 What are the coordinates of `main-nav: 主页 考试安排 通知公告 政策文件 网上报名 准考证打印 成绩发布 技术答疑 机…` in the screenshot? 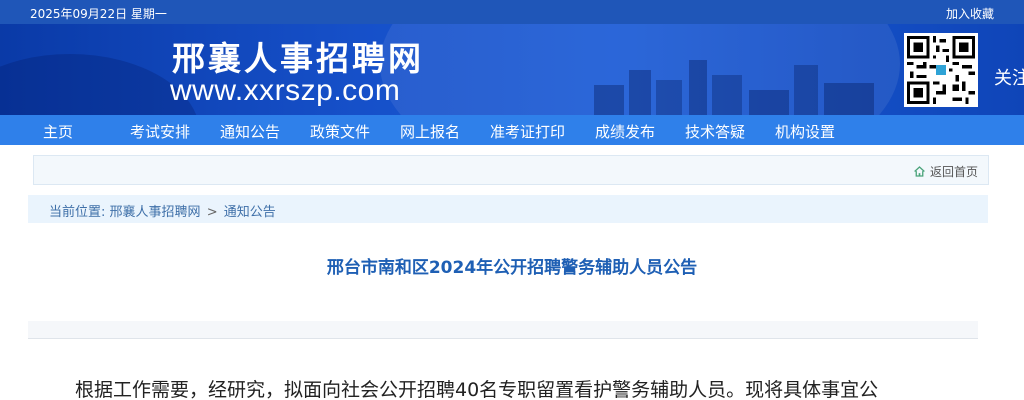 It's located at (512, 130).